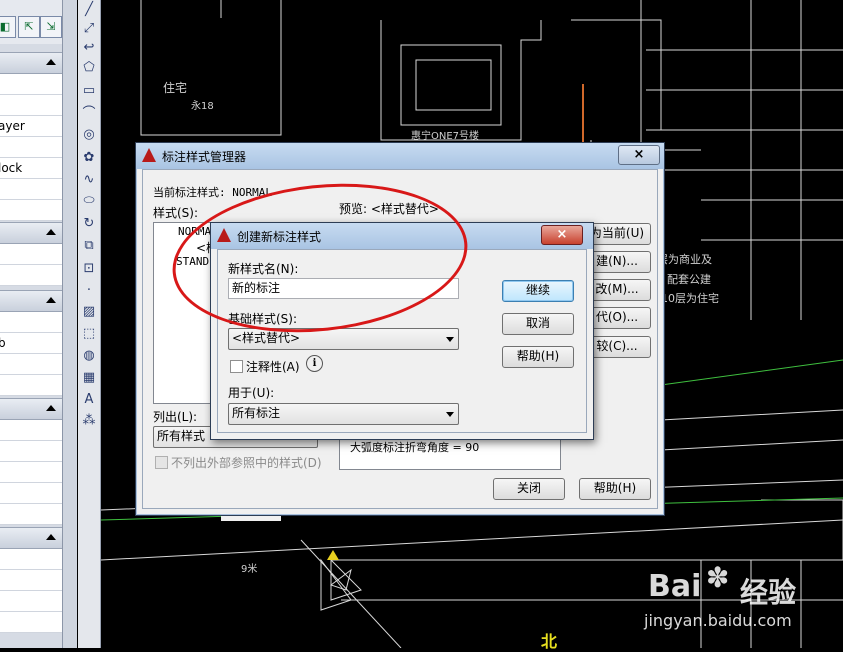 Image resolution: width=843 pixels, height=652 pixels. I want to click on palette-row-layer: ayer, so click(31, 126).